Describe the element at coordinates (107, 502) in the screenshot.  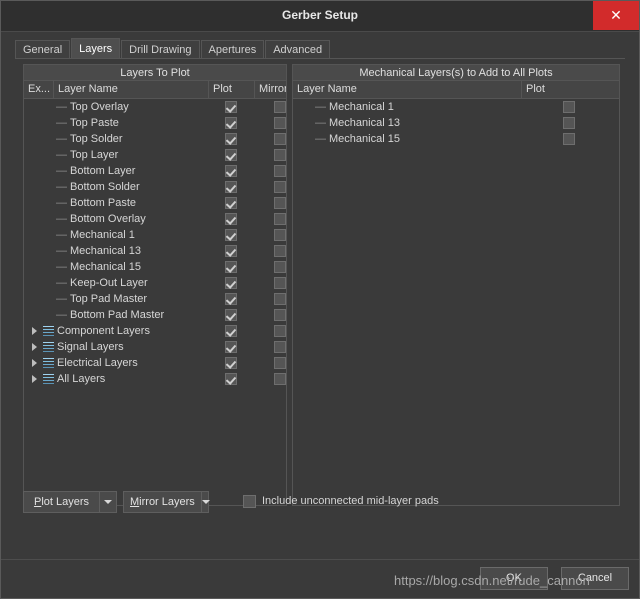
I see `plot-layers-dropdown-arrow` at that location.